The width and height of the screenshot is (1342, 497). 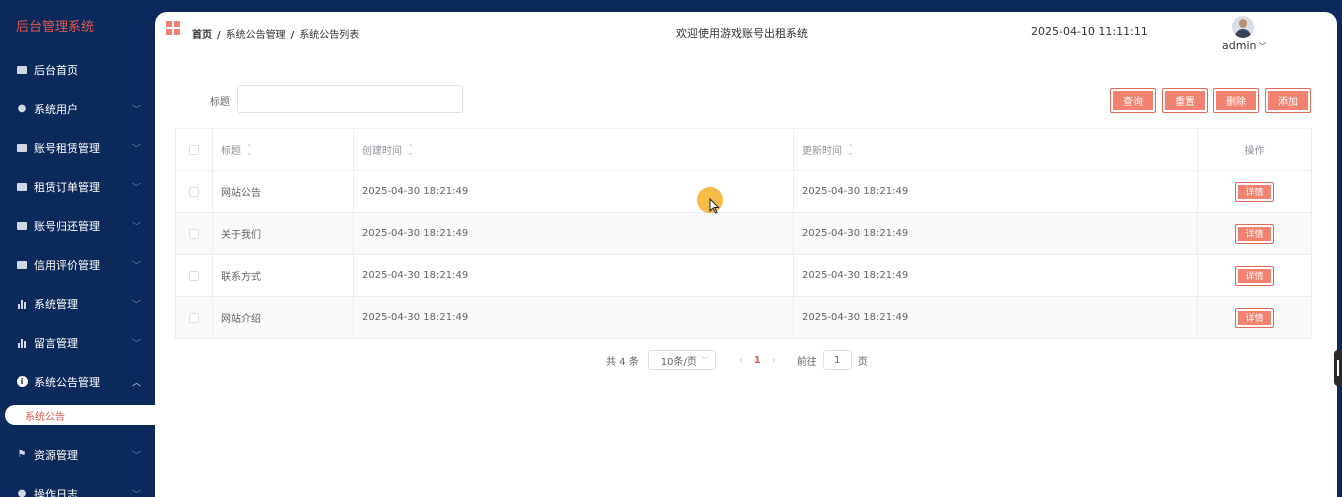 I want to click on welcome-text: 欢迎使用游戏账号出租系统, so click(x=742, y=33).